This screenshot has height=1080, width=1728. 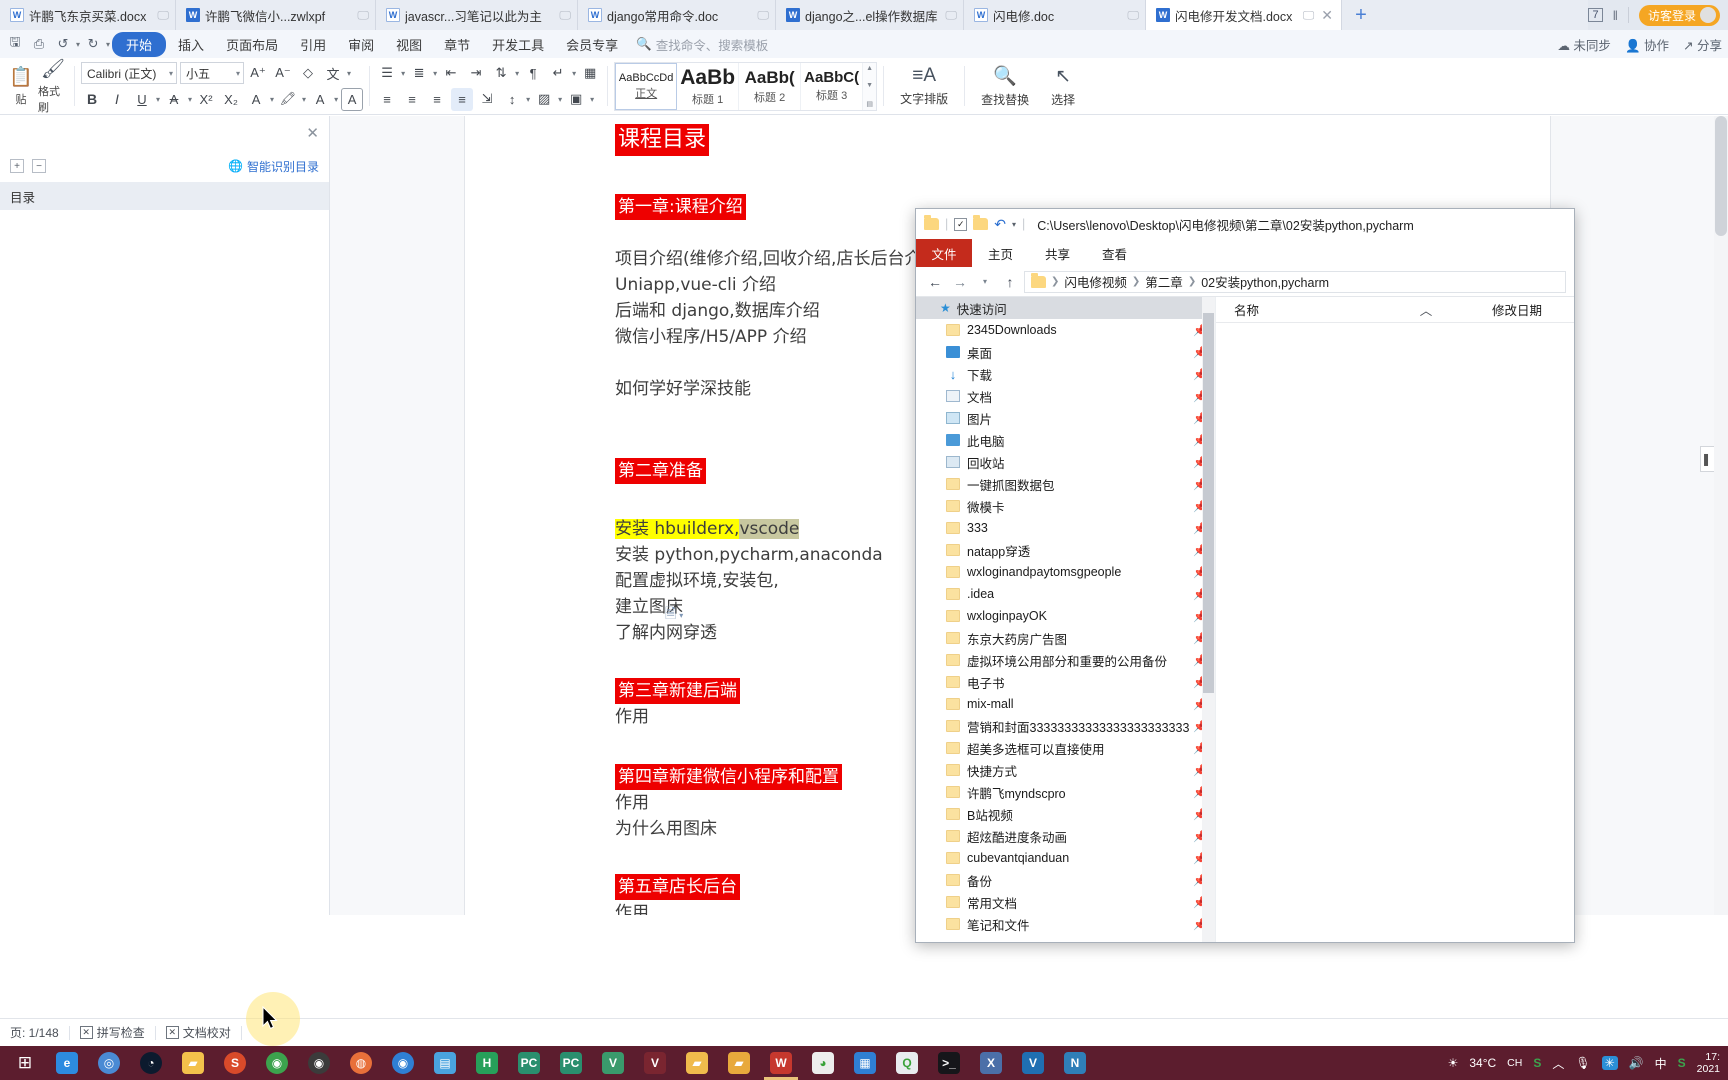 I want to click on undo-icon: ↺, so click(x=63, y=44).